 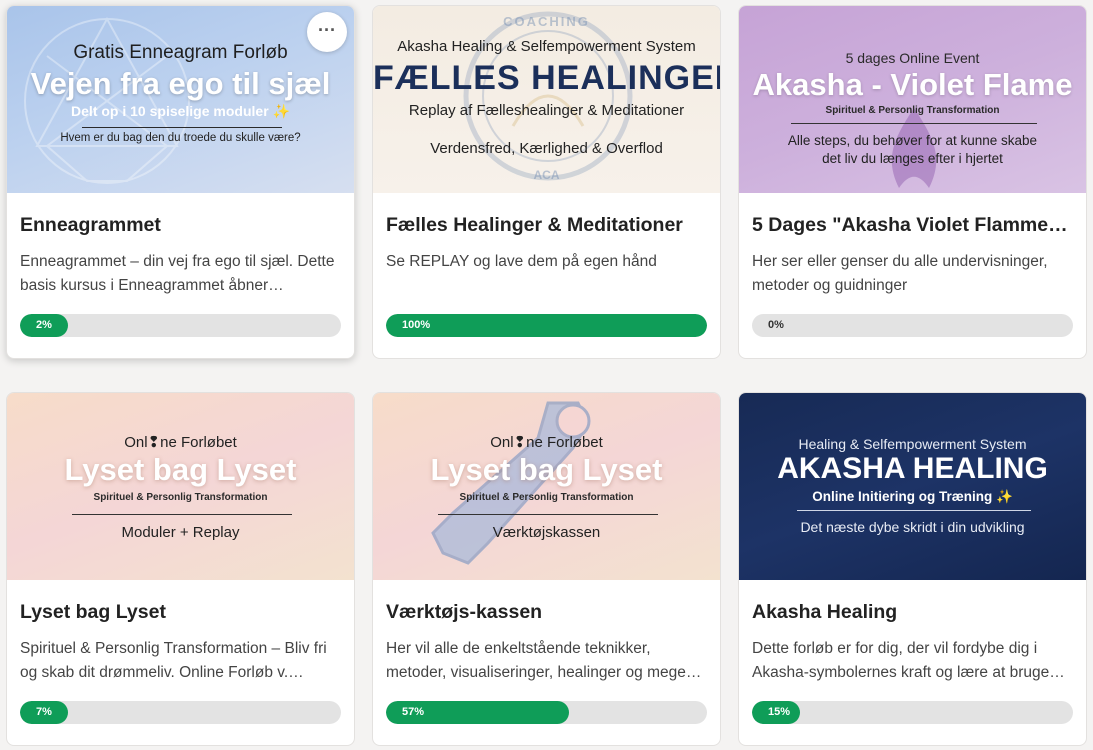 What do you see at coordinates (546, 612) in the screenshot?
I see `course-title: Værktøjs-kassen` at bounding box center [546, 612].